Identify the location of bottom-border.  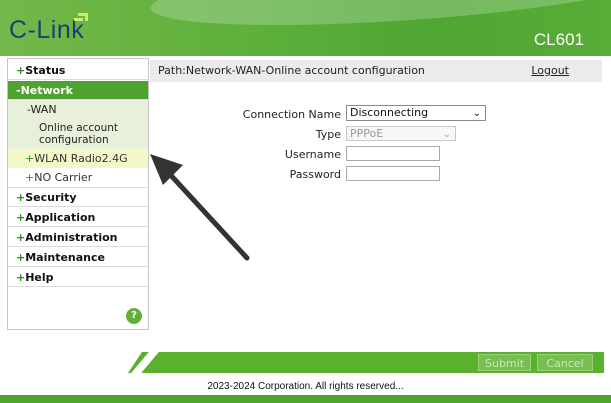
(305, 399).